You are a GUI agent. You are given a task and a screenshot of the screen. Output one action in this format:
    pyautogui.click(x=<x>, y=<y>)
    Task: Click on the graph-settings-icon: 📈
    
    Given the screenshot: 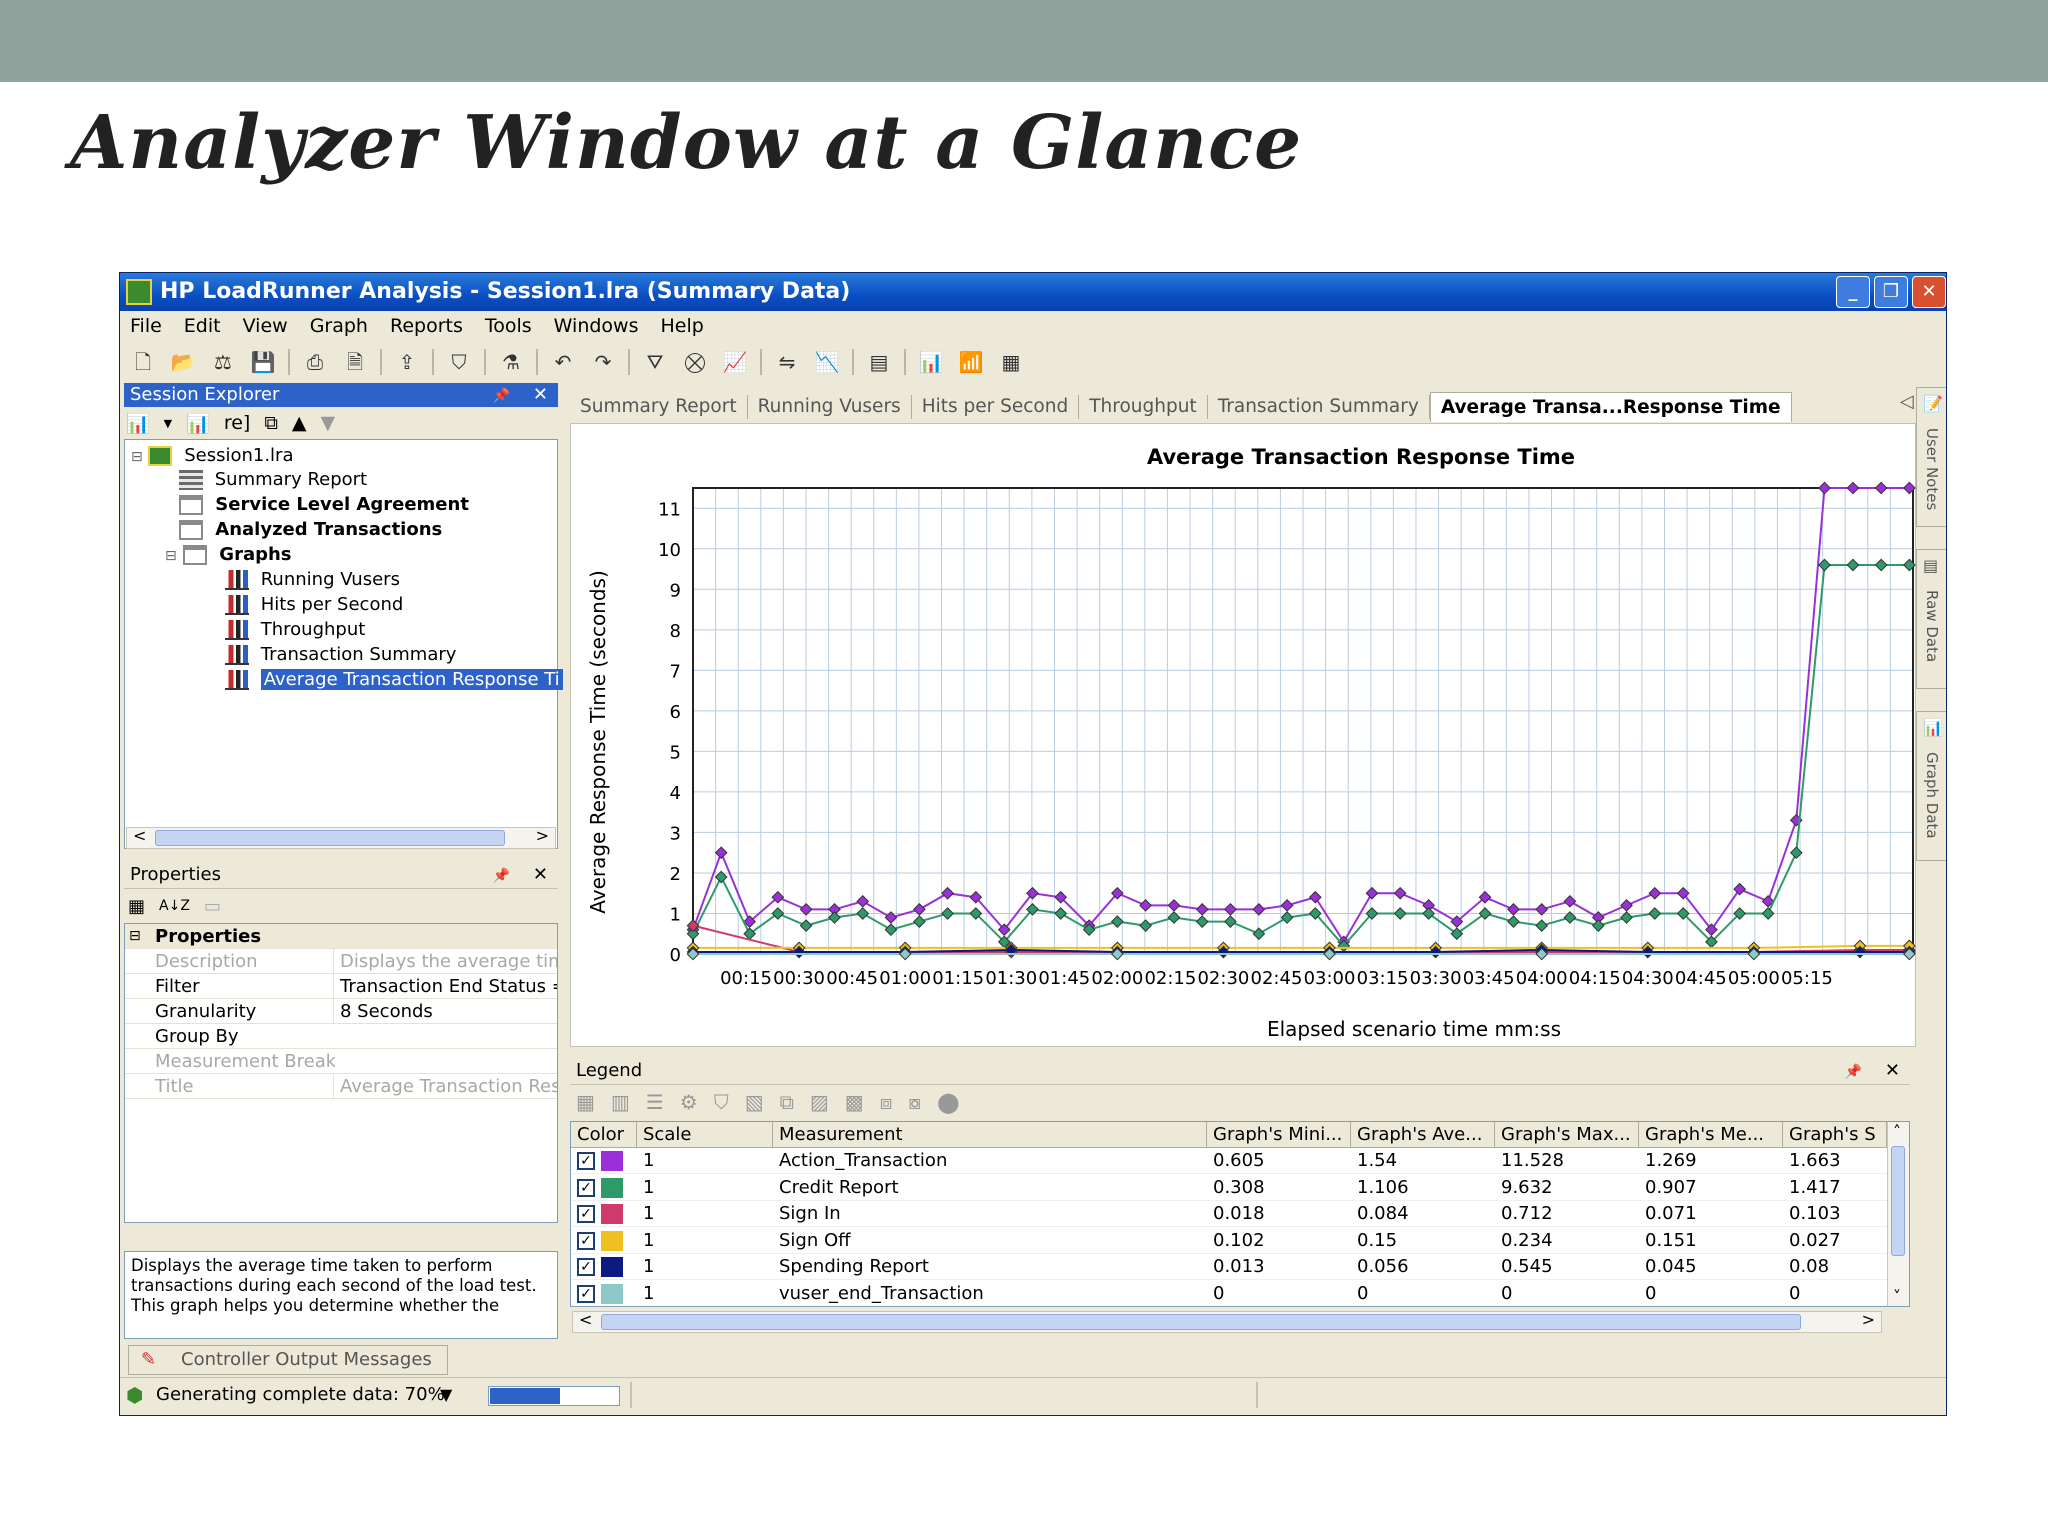 What is the action you would take?
    pyautogui.click(x=735, y=362)
    